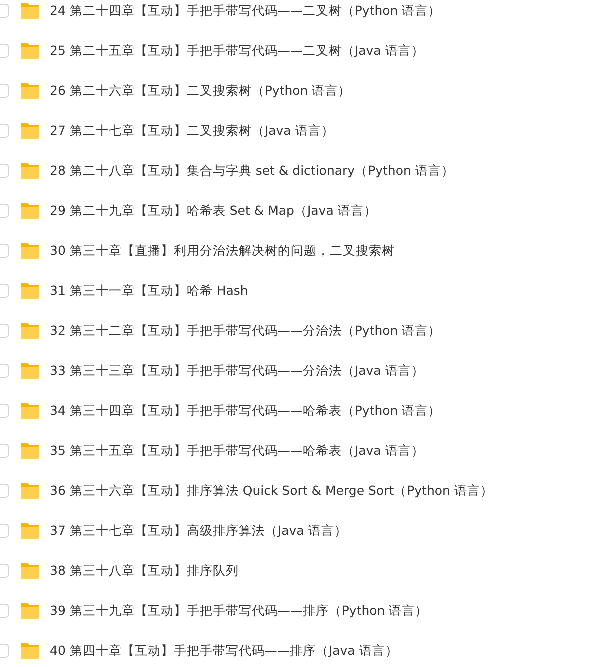 The image size is (590, 667). What do you see at coordinates (272, 491) in the screenshot?
I see `folder-name: 36 第三十六章【互动】排序算法 Quick Sort & Merge Sort（Python 语言）` at bounding box center [272, 491].